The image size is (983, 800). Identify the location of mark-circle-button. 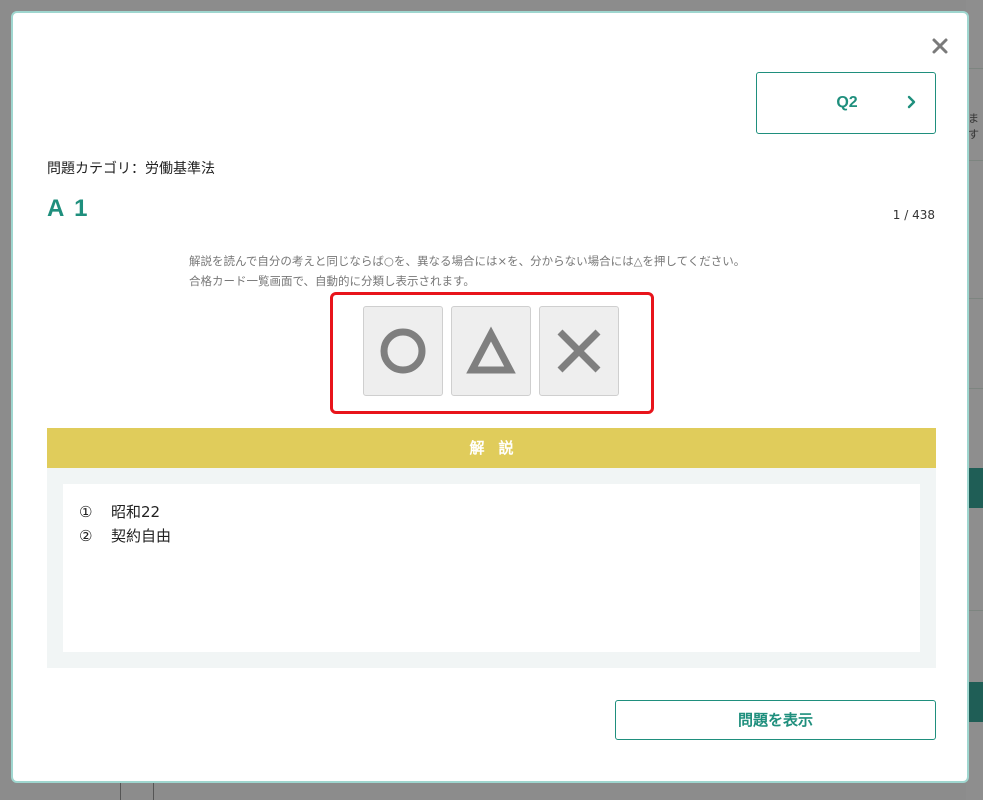
(403, 351).